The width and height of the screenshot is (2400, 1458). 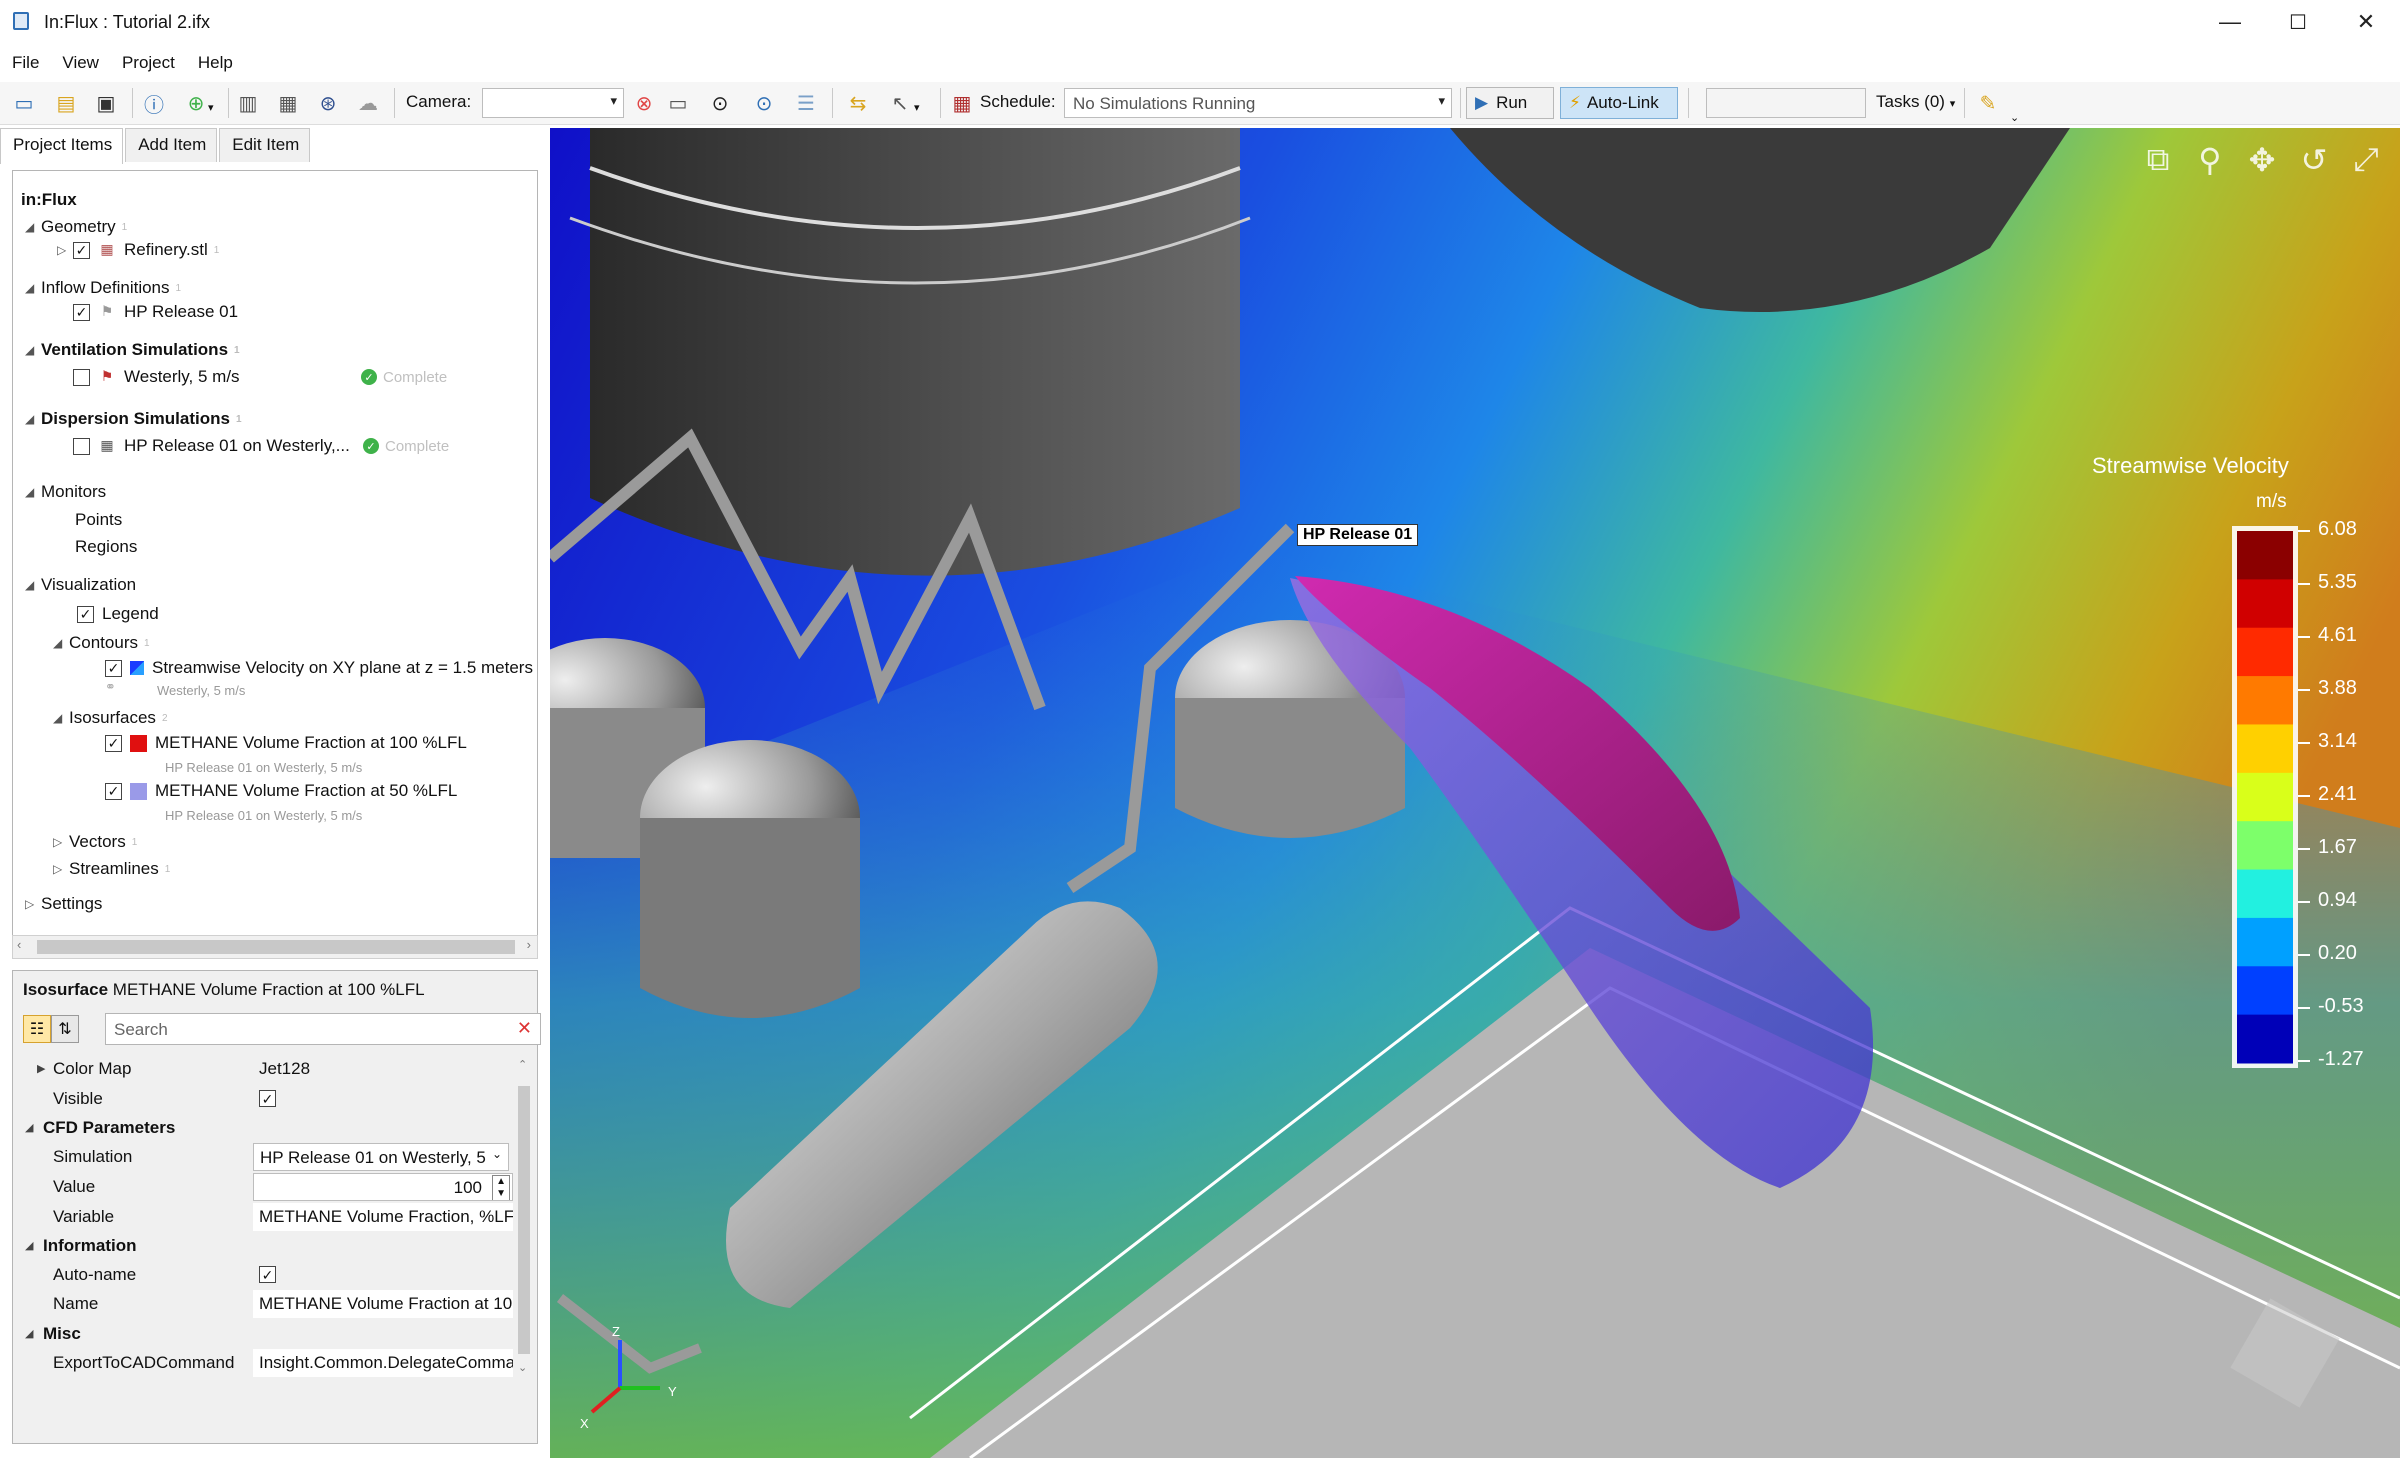 What do you see at coordinates (323, 1029) in the screenshot?
I see `property-search-input: Search ✕` at bounding box center [323, 1029].